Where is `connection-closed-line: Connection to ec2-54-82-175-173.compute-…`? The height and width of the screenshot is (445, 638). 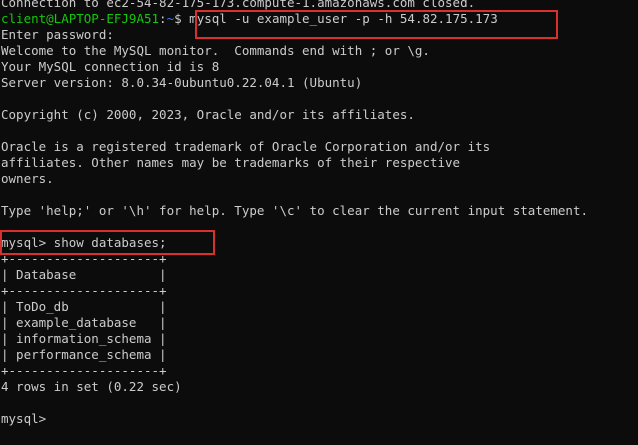
connection-closed-line: Connection to ec2-54-82-175-173.compute-… is located at coordinates (238, 5).